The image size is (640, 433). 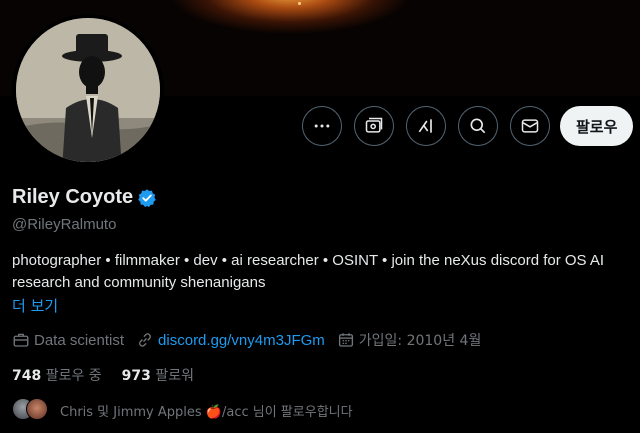 I want to click on mail-icon, so click(x=530, y=126).